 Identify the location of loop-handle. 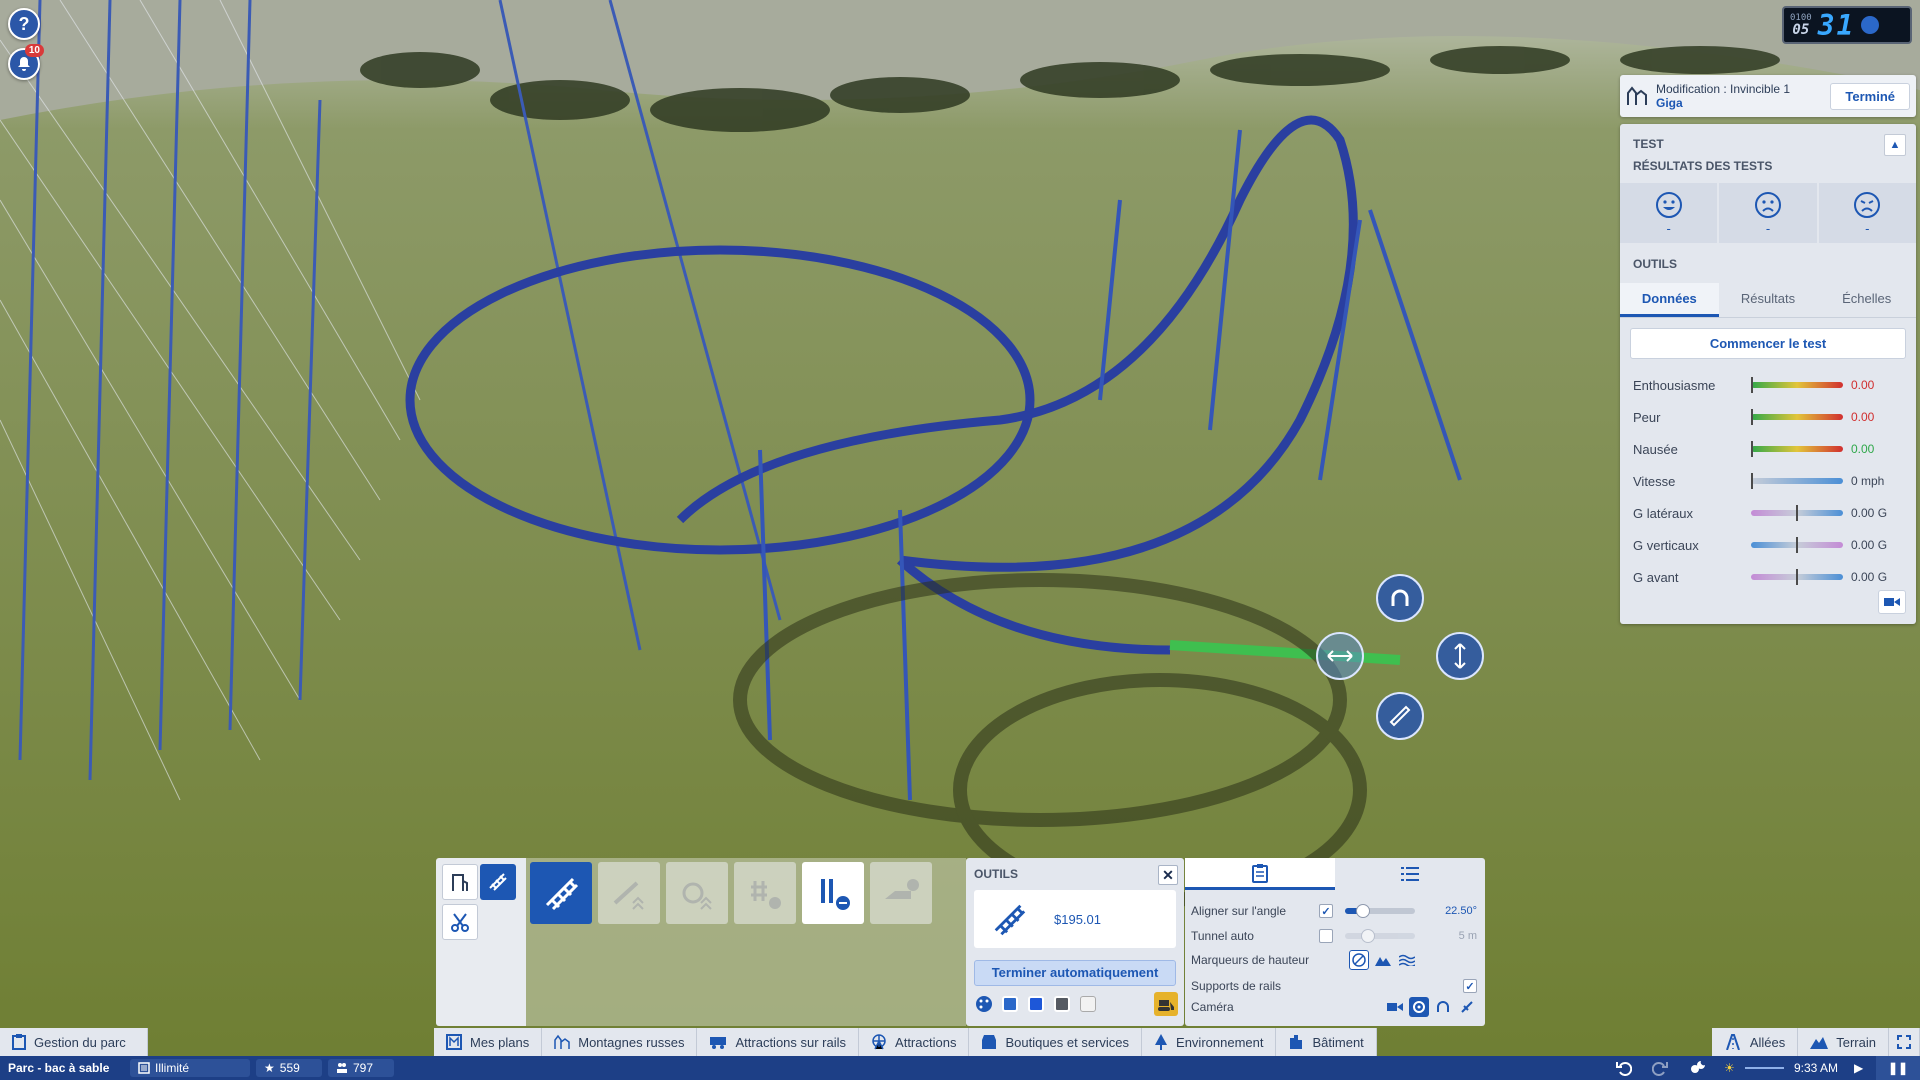
(1400, 598).